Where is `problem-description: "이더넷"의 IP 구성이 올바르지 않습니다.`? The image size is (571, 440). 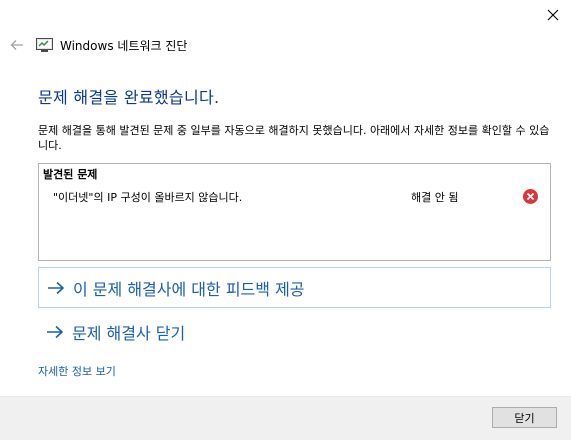 problem-description: "이더넷"의 IP 구성이 올바르지 않습니다. is located at coordinates (148, 197).